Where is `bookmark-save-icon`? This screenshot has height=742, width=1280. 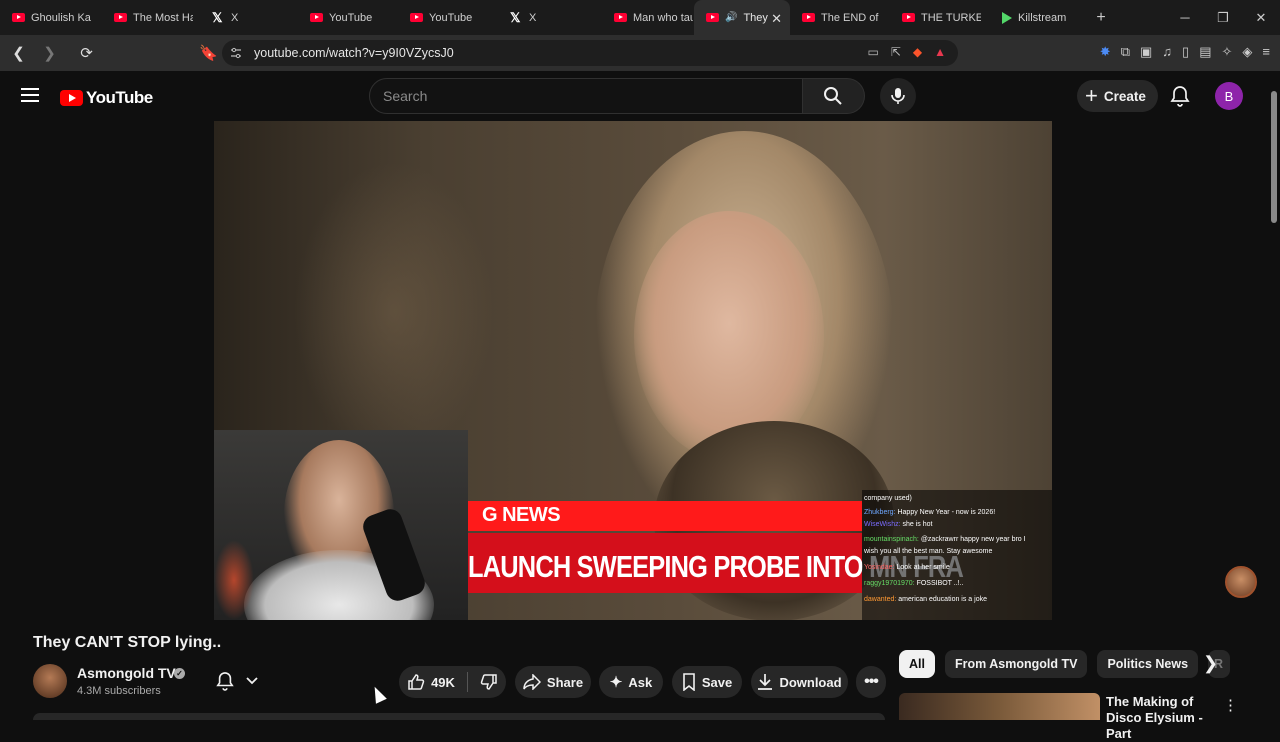 bookmark-save-icon is located at coordinates (689, 682).